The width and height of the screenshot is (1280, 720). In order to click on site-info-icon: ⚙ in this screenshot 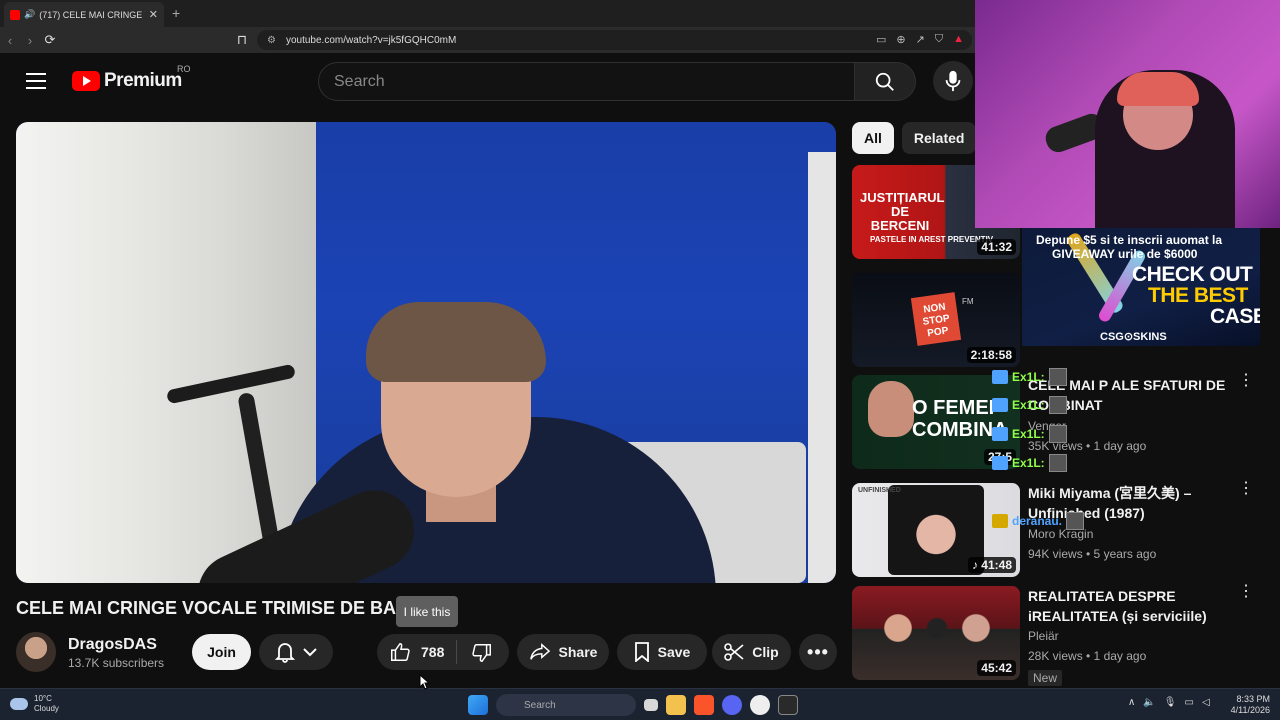, I will do `click(271, 40)`.